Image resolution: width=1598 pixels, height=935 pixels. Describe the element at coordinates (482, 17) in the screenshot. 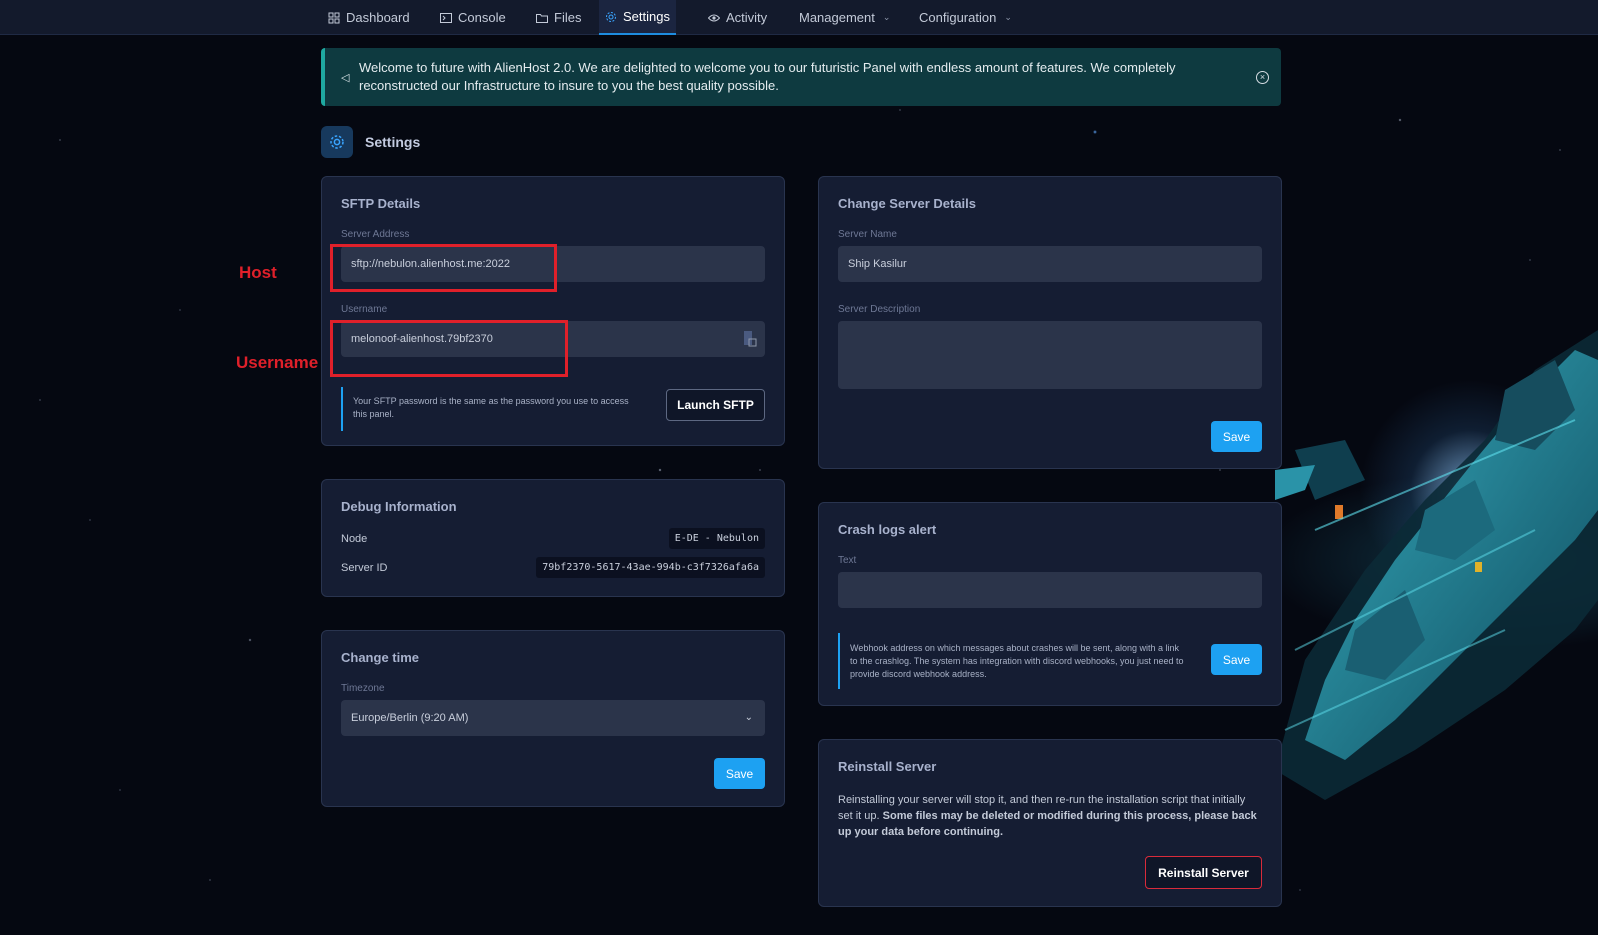

I see `nav-console-label: Console` at that location.